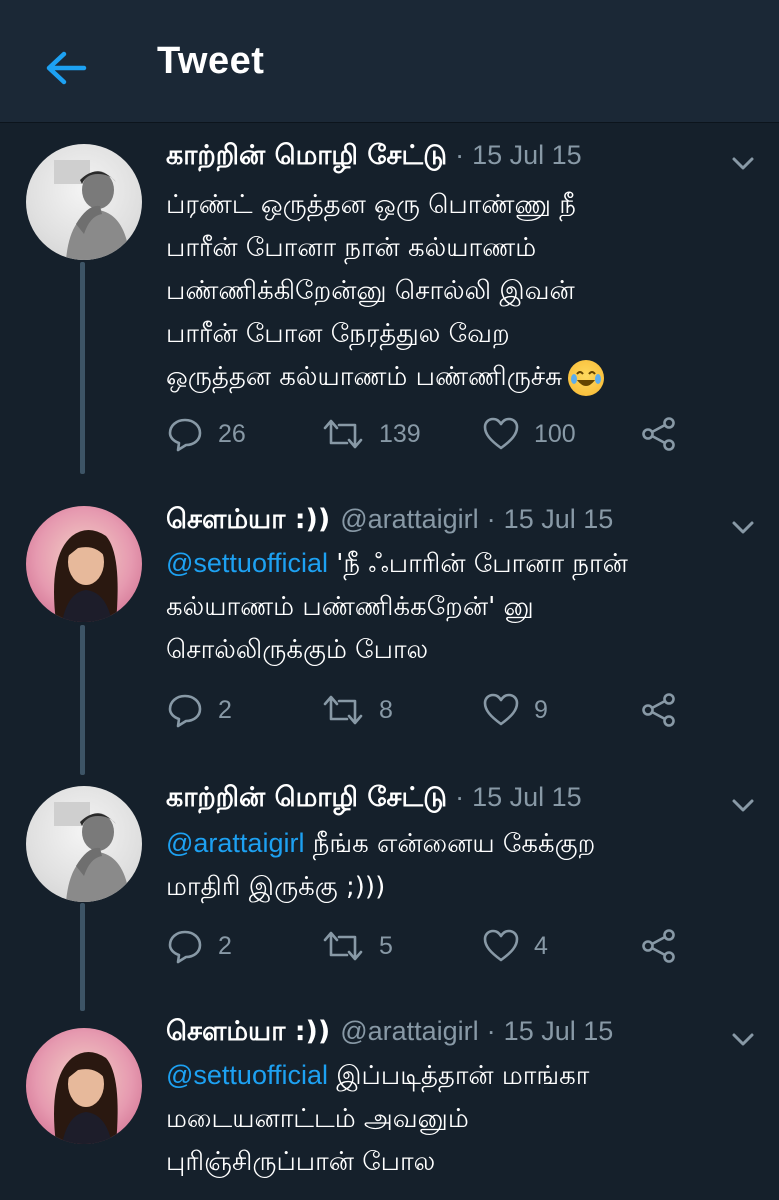 Image resolution: width=779 pixels, height=1200 pixels. Describe the element at coordinates (364, 377) in the screenshot. I see `tweet-text-segment: ஒருத்தன கல்யாணம் பண்ணிருச்சு` at that location.